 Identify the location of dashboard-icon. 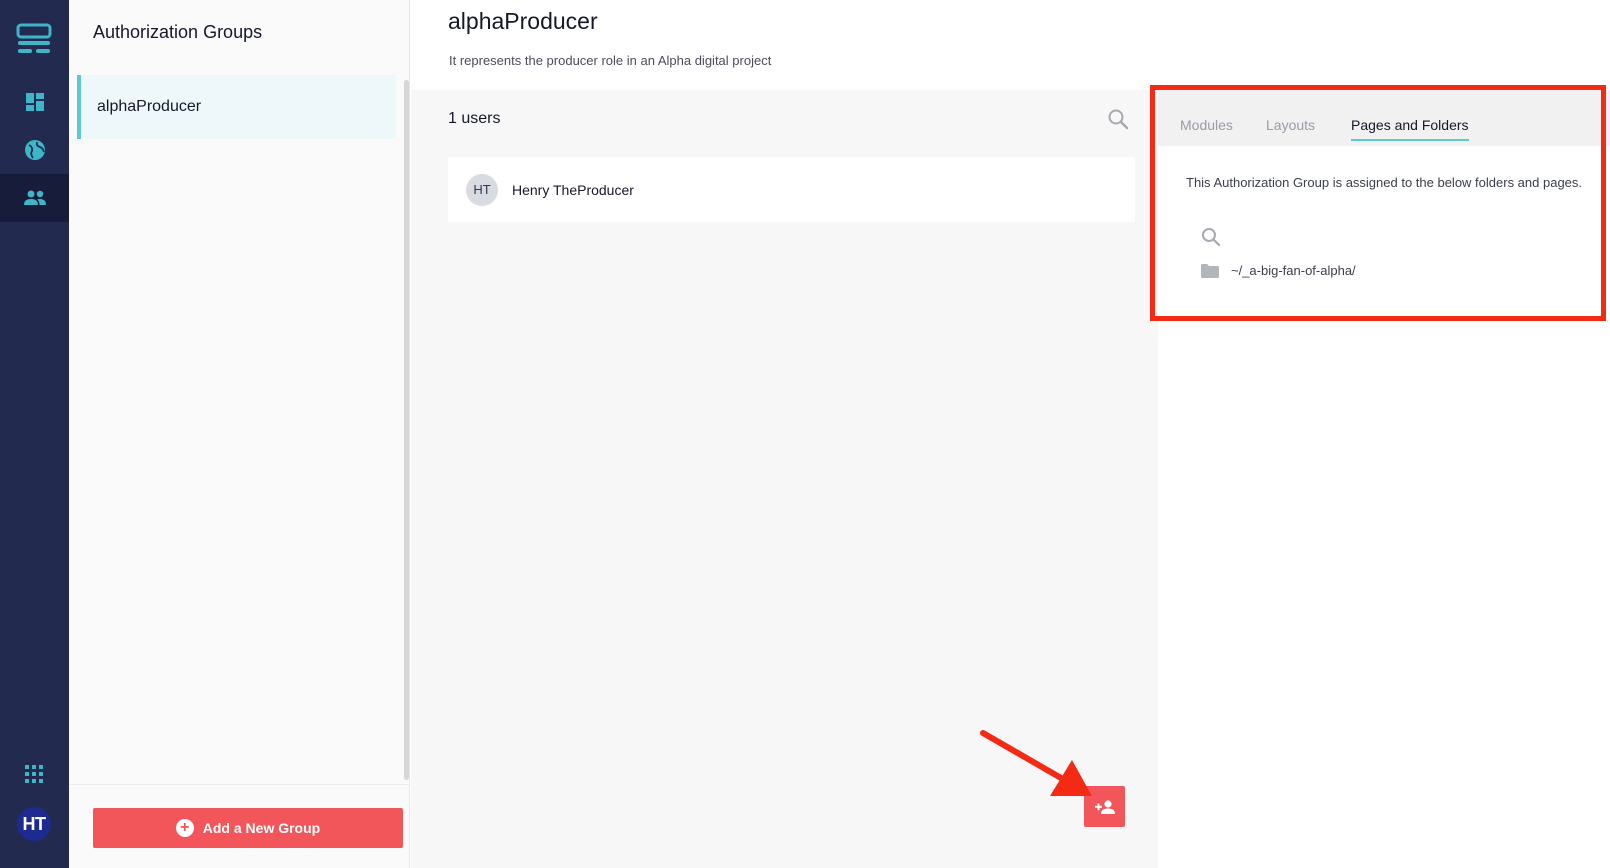
(34, 102).